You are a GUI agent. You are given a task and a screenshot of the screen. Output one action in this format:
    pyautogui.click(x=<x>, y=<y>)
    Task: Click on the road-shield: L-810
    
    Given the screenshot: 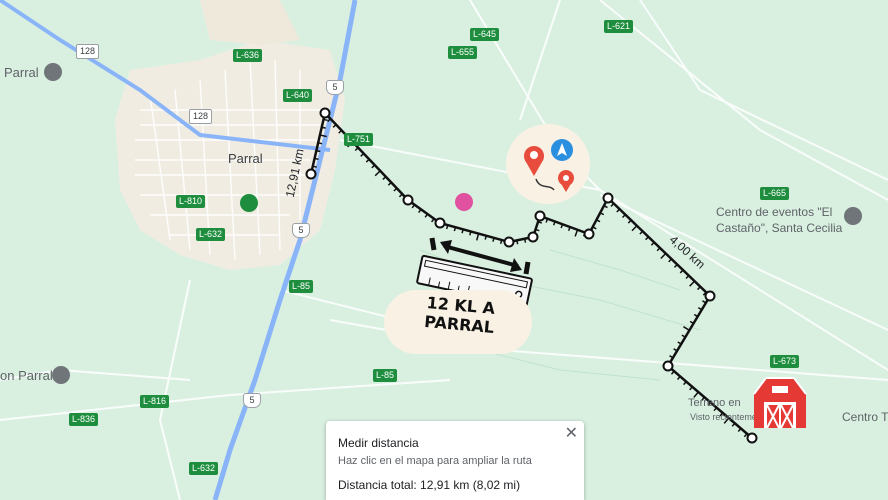 What is the action you would take?
    pyautogui.click(x=191, y=201)
    